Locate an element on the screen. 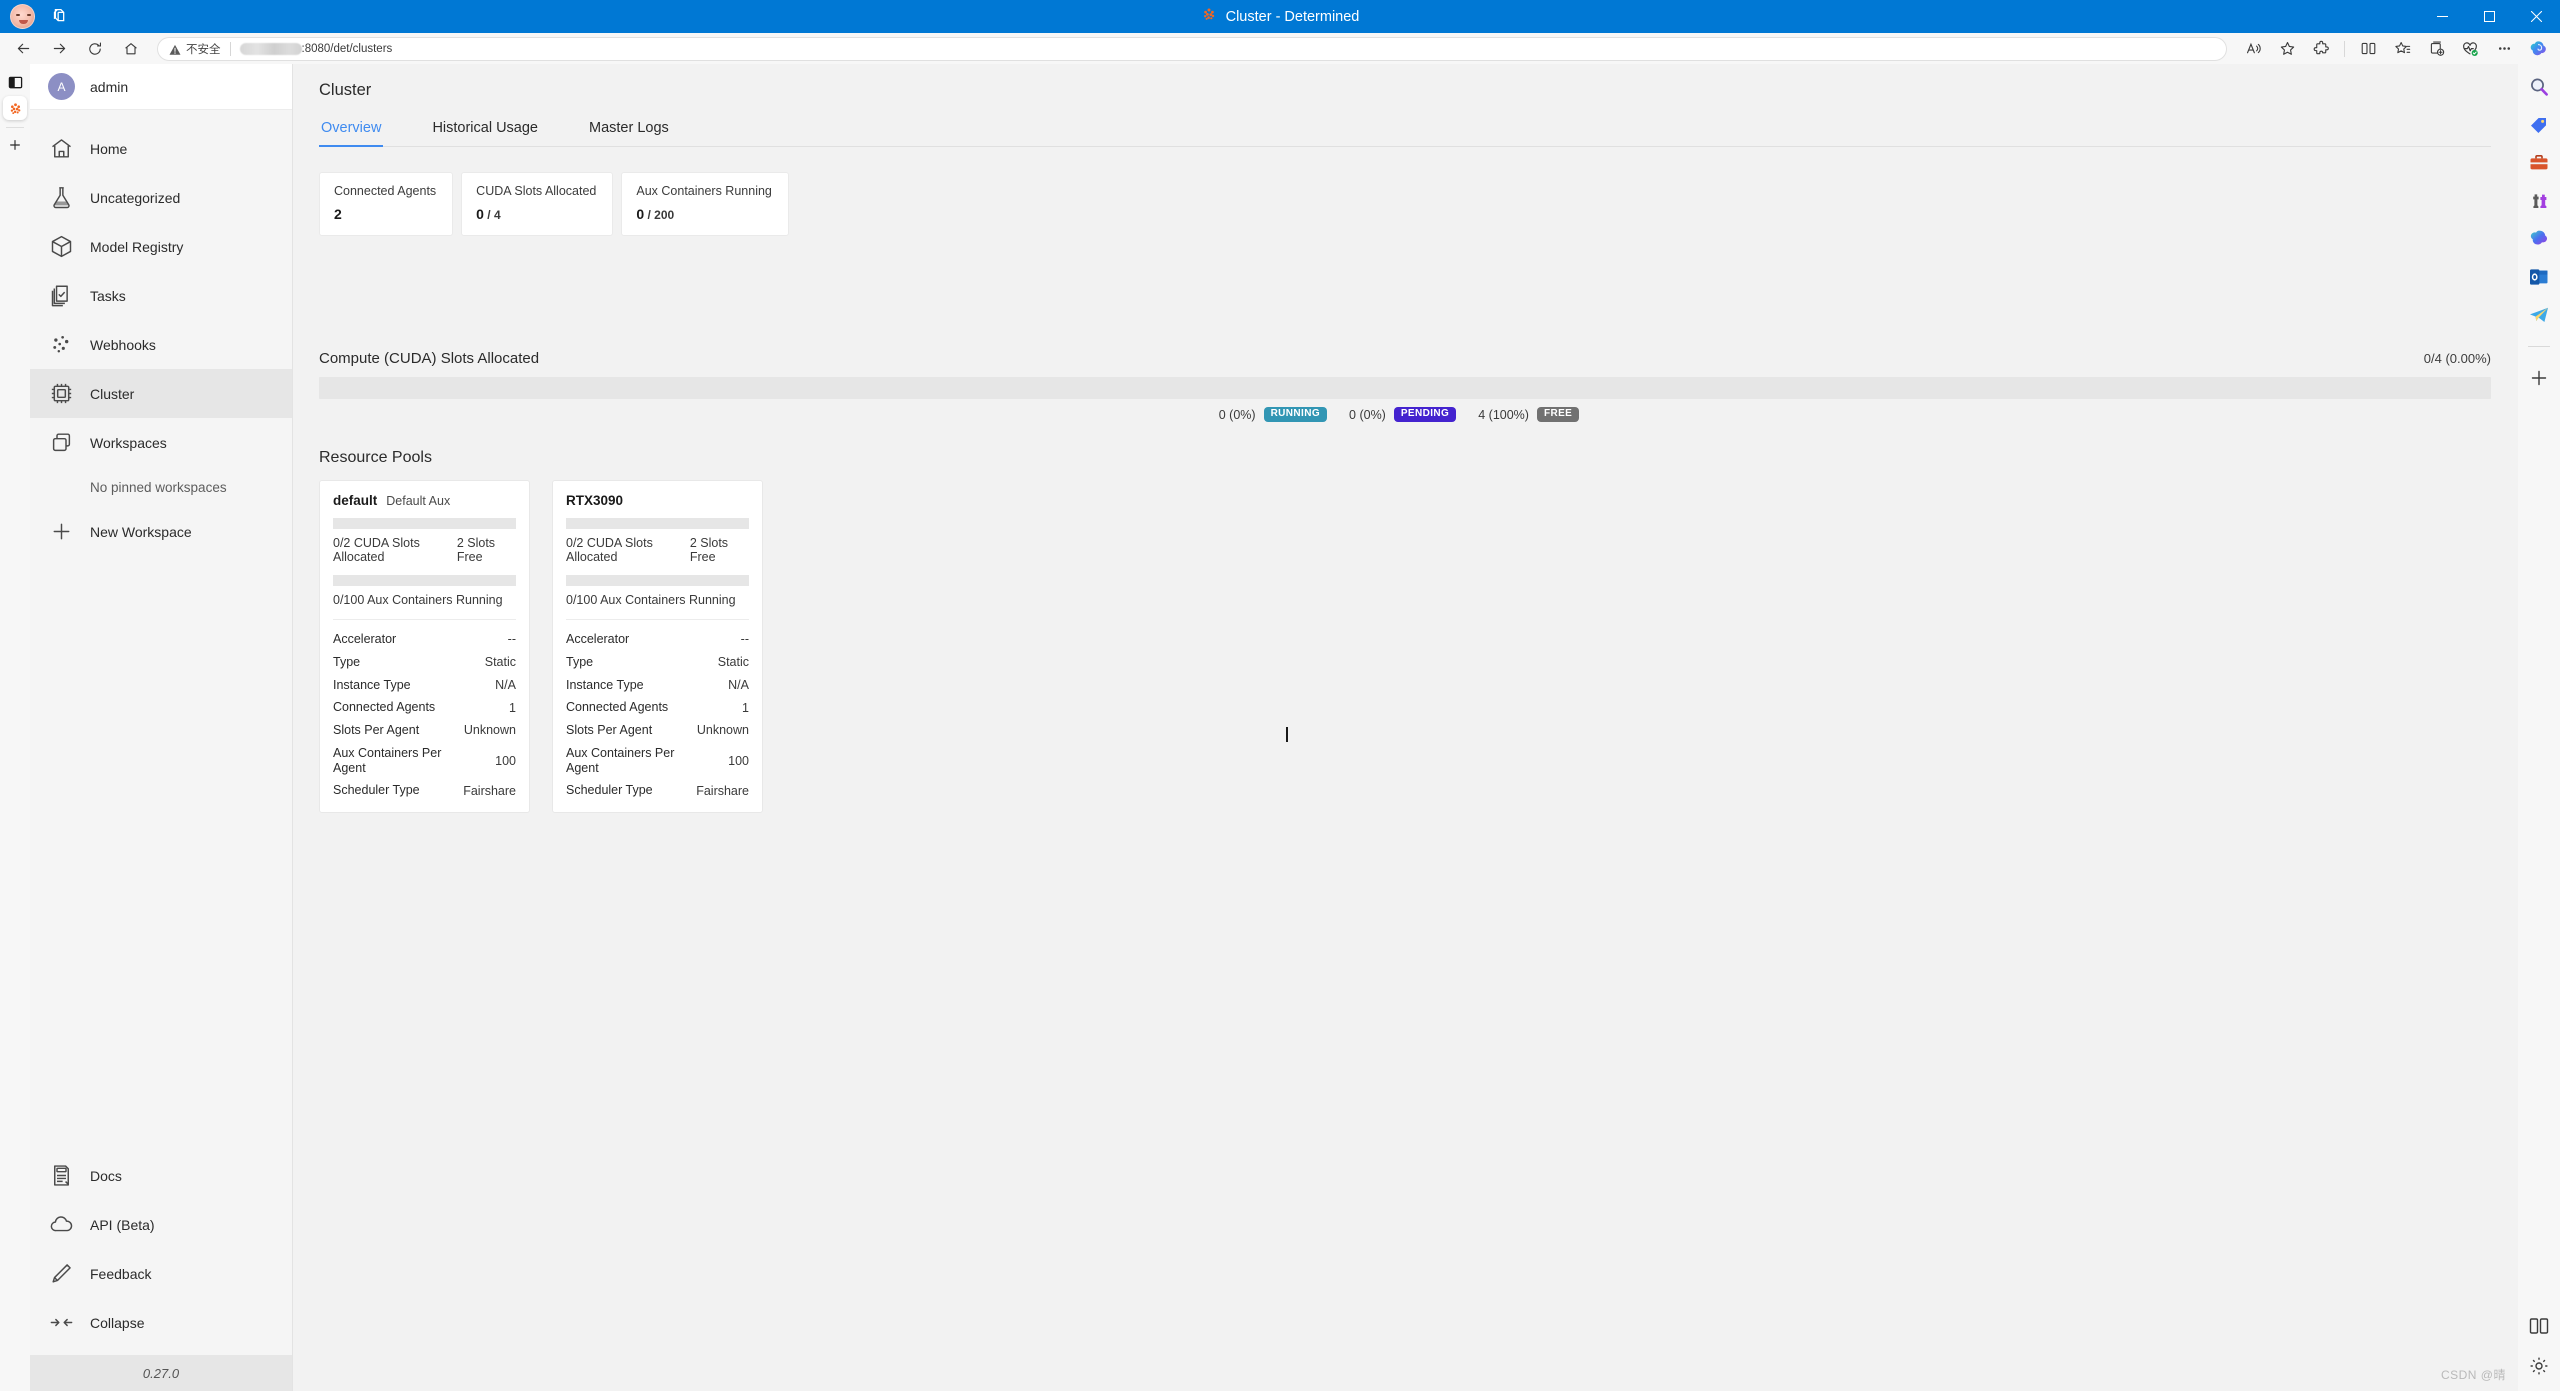 The image size is (2560, 1391). sidebar-item-feedback: Feedback is located at coordinates (161, 1273).